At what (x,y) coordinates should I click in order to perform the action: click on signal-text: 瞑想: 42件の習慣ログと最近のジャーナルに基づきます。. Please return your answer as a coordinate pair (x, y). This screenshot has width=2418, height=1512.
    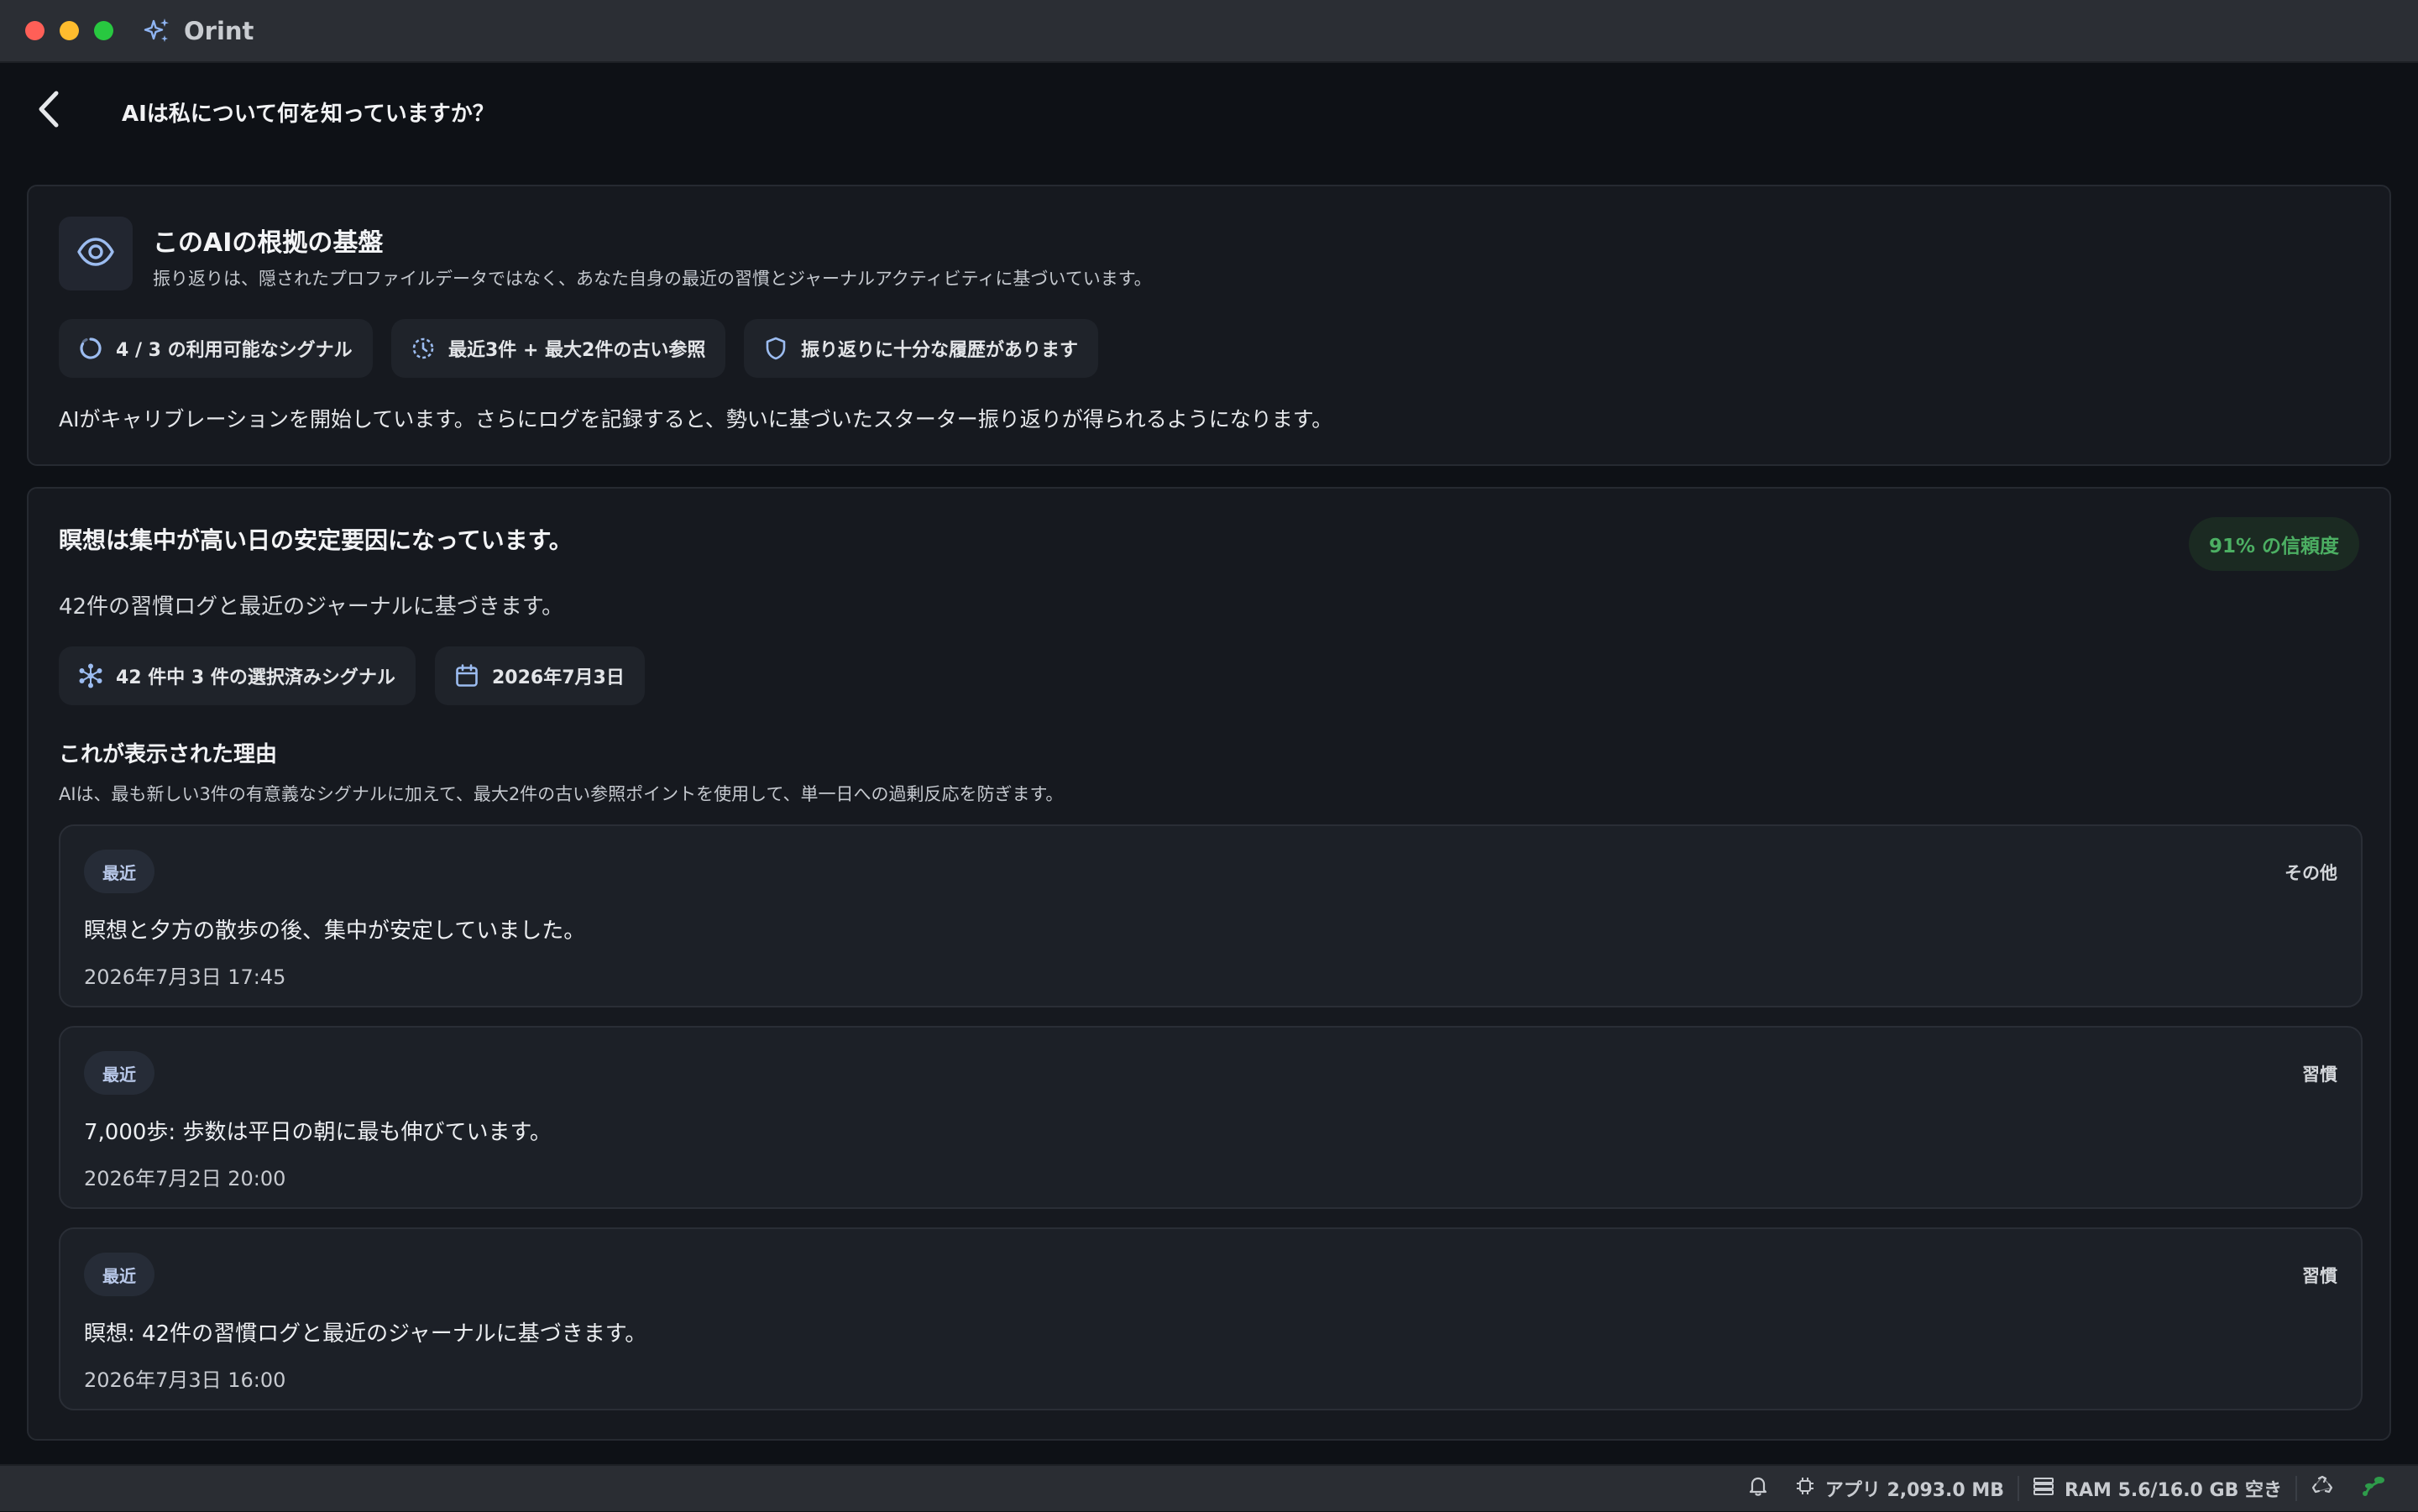
    Looking at the image, I should click on (365, 1334).